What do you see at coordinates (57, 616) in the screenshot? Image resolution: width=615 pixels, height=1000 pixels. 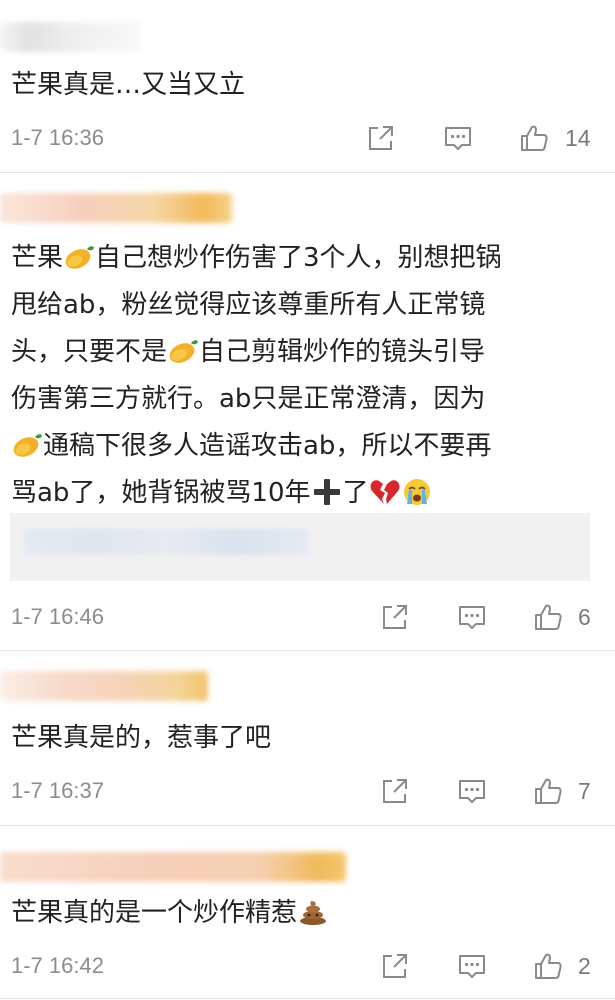 I see `comment-time: 1-7 16:46` at bounding box center [57, 616].